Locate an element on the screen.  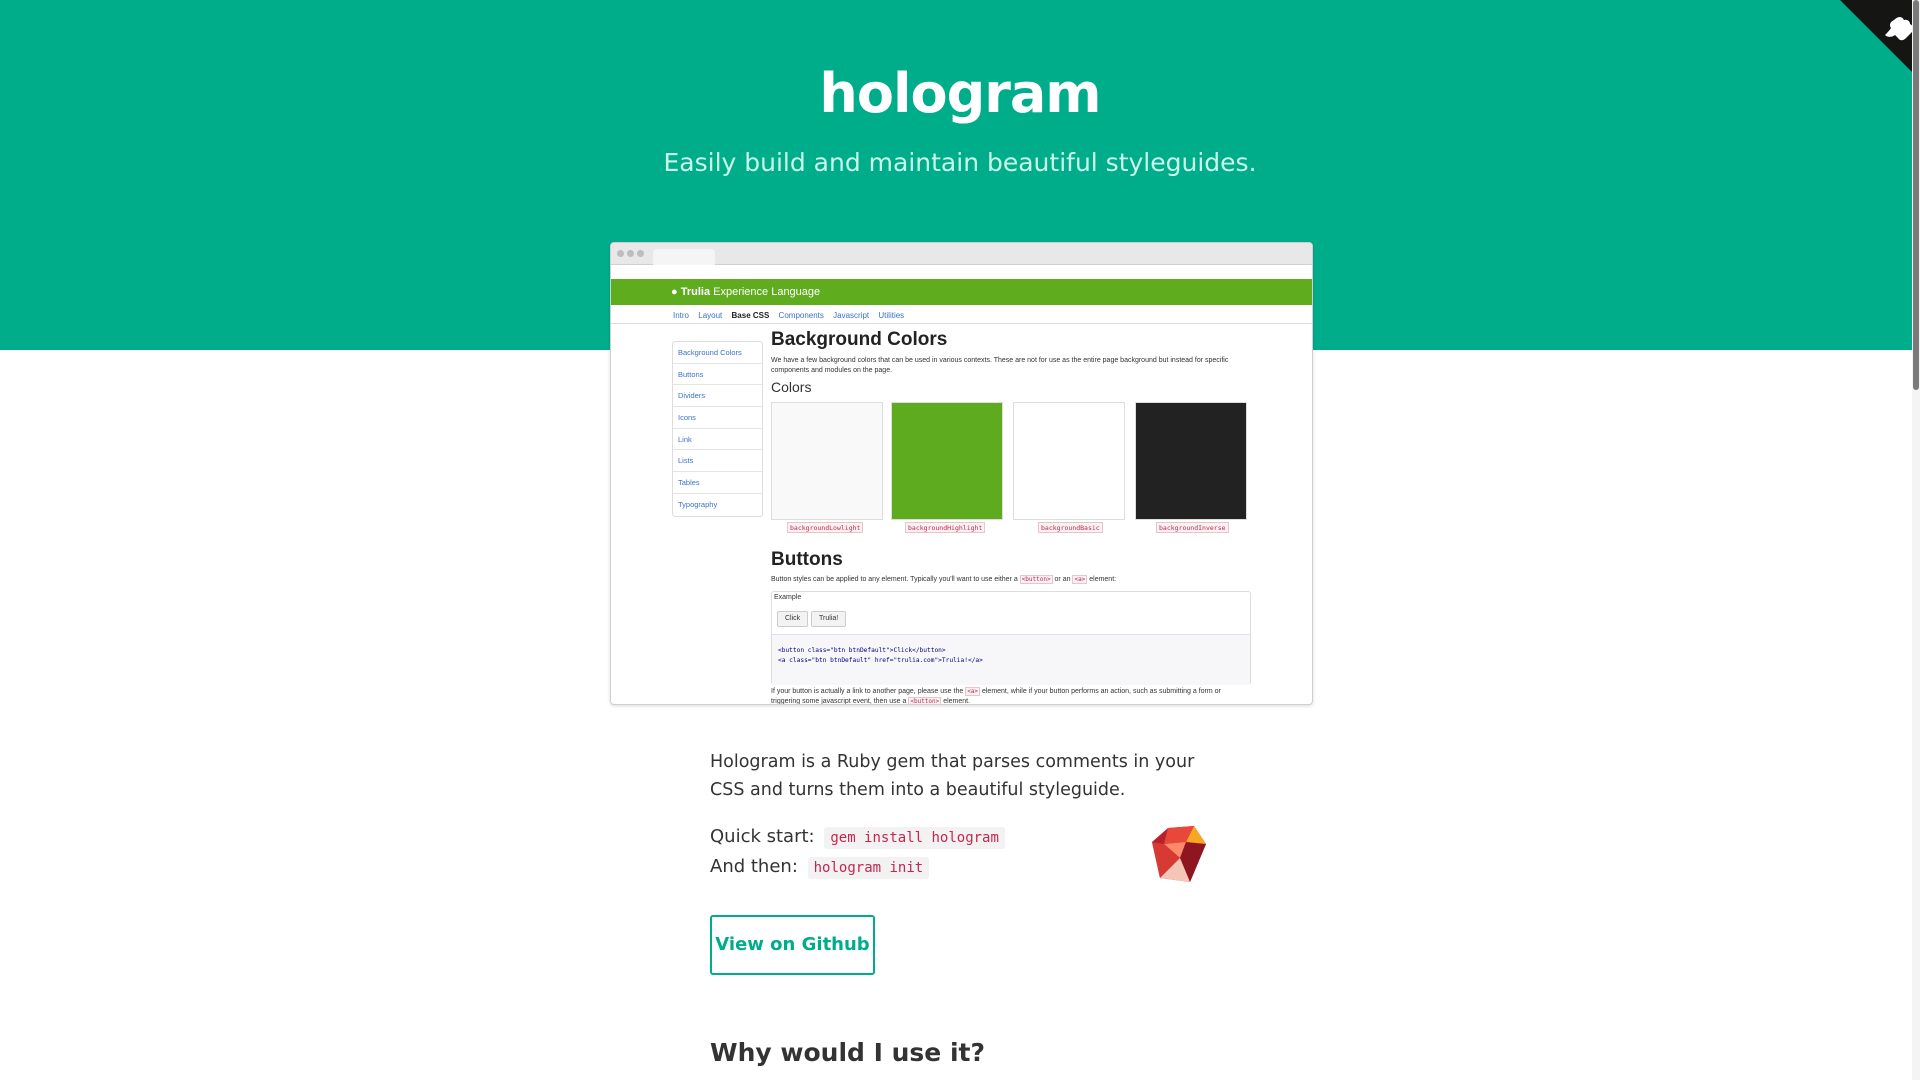
preview-nav-item: Components is located at coordinates (801, 315).